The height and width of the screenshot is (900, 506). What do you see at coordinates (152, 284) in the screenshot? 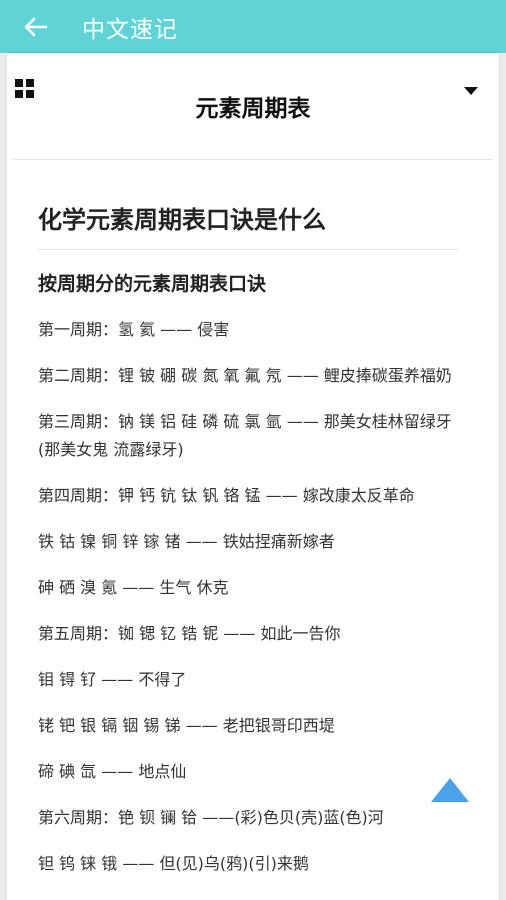
I see `section-title: 按周期分的元素周期表口诀` at bounding box center [152, 284].